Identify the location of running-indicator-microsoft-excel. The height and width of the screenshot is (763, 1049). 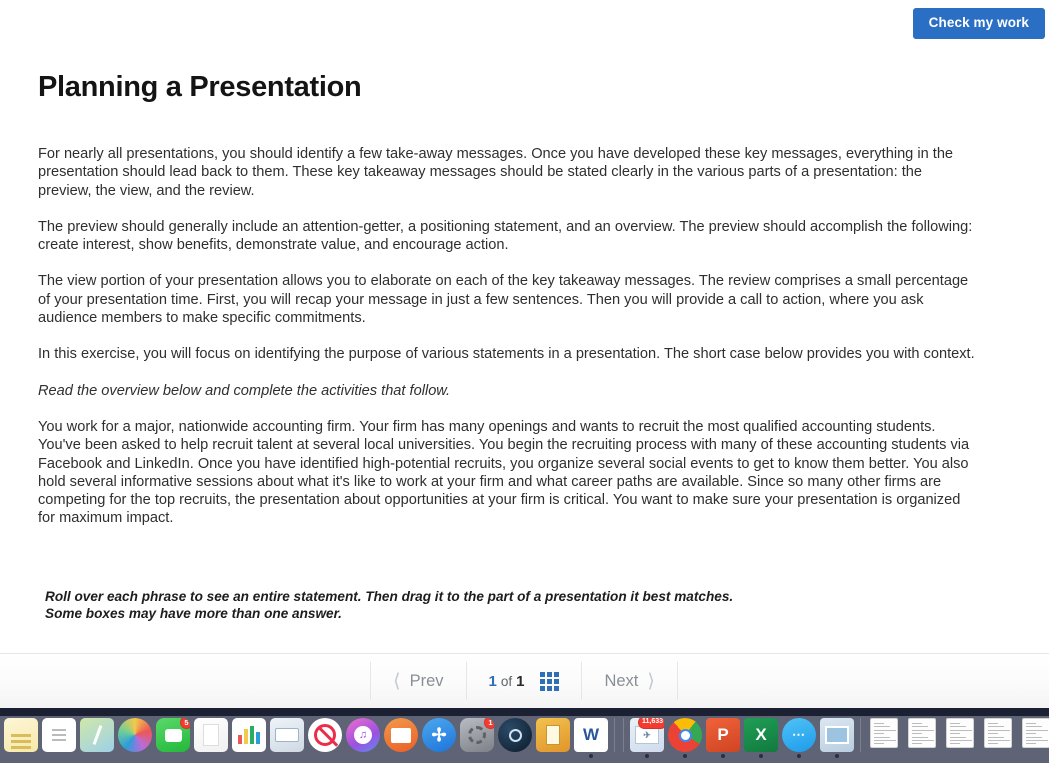
(761, 756).